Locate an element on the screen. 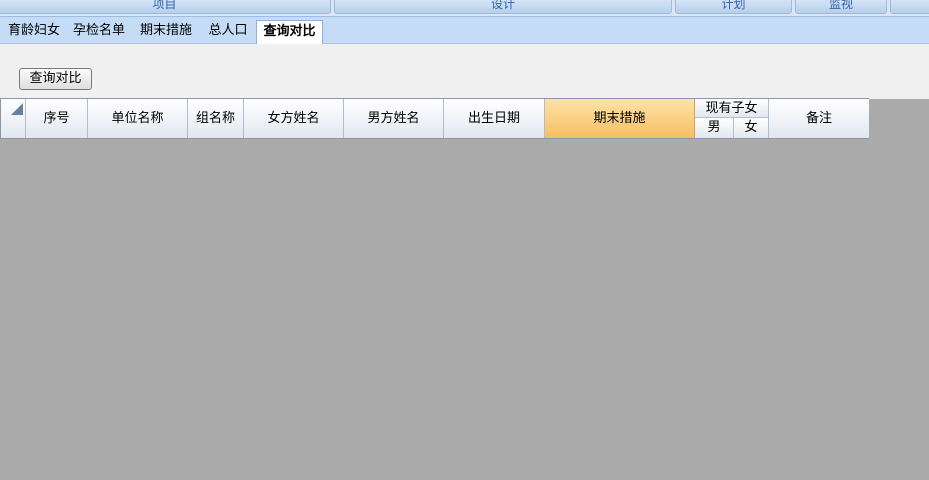  column-header-birth-date: 出生日期 is located at coordinates (494, 118).